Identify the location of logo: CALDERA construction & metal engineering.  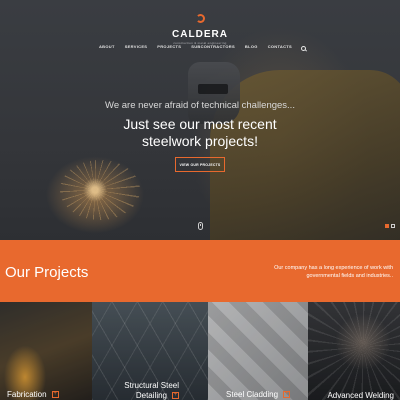
(200, 27).